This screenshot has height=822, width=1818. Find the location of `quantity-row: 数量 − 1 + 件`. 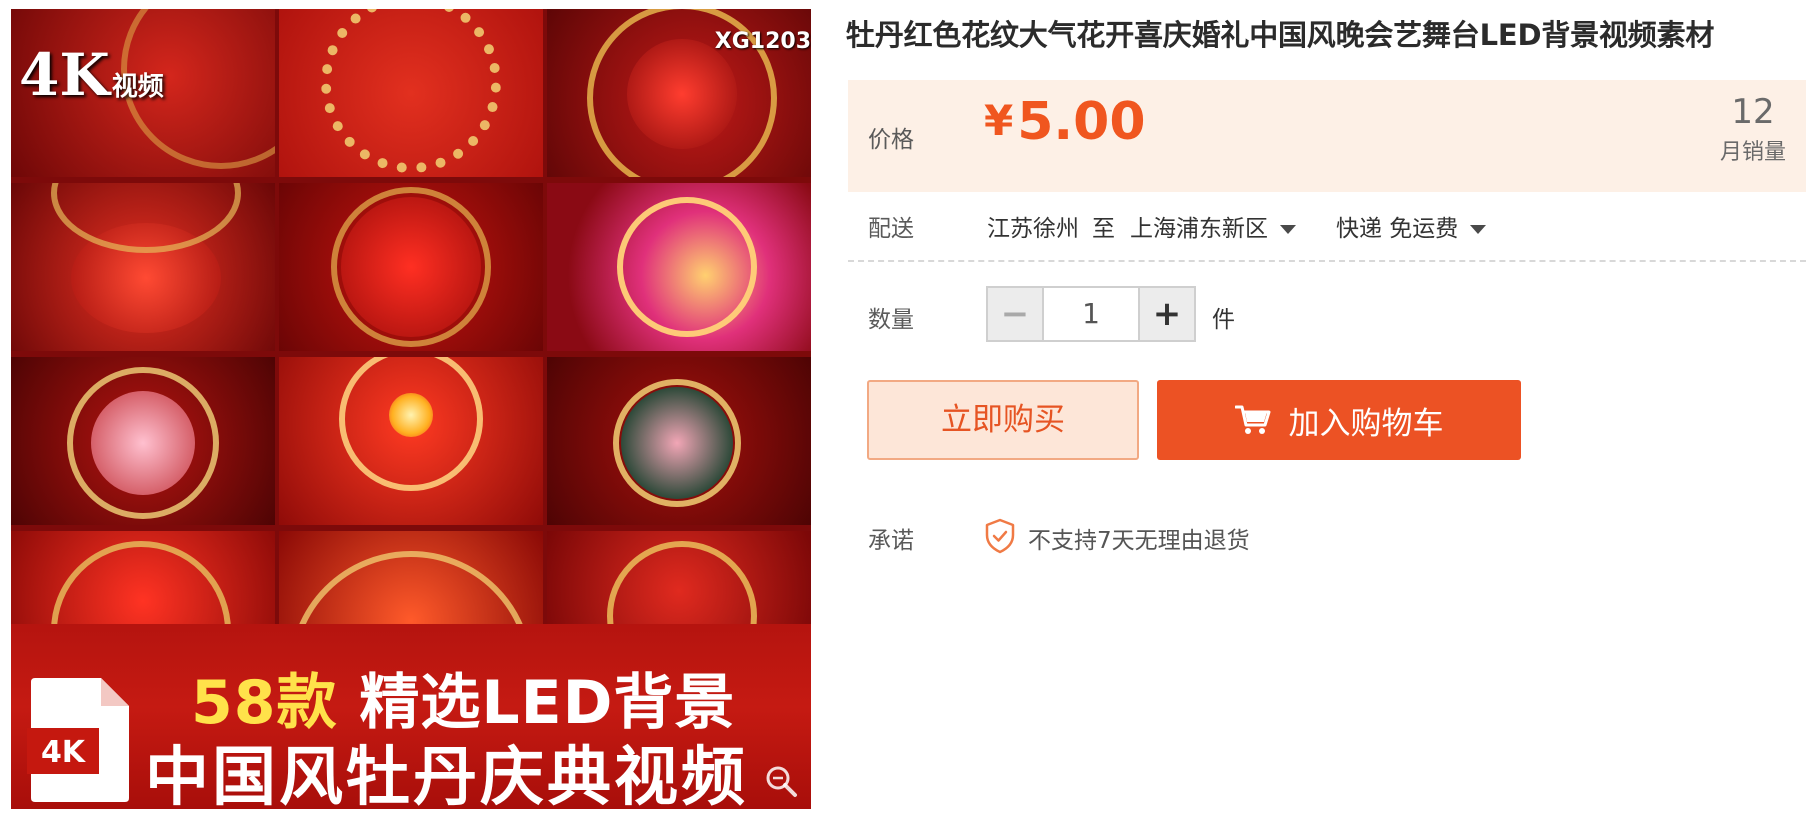

quantity-row: 数量 − 1 + 件 is located at coordinates (1098, 313).